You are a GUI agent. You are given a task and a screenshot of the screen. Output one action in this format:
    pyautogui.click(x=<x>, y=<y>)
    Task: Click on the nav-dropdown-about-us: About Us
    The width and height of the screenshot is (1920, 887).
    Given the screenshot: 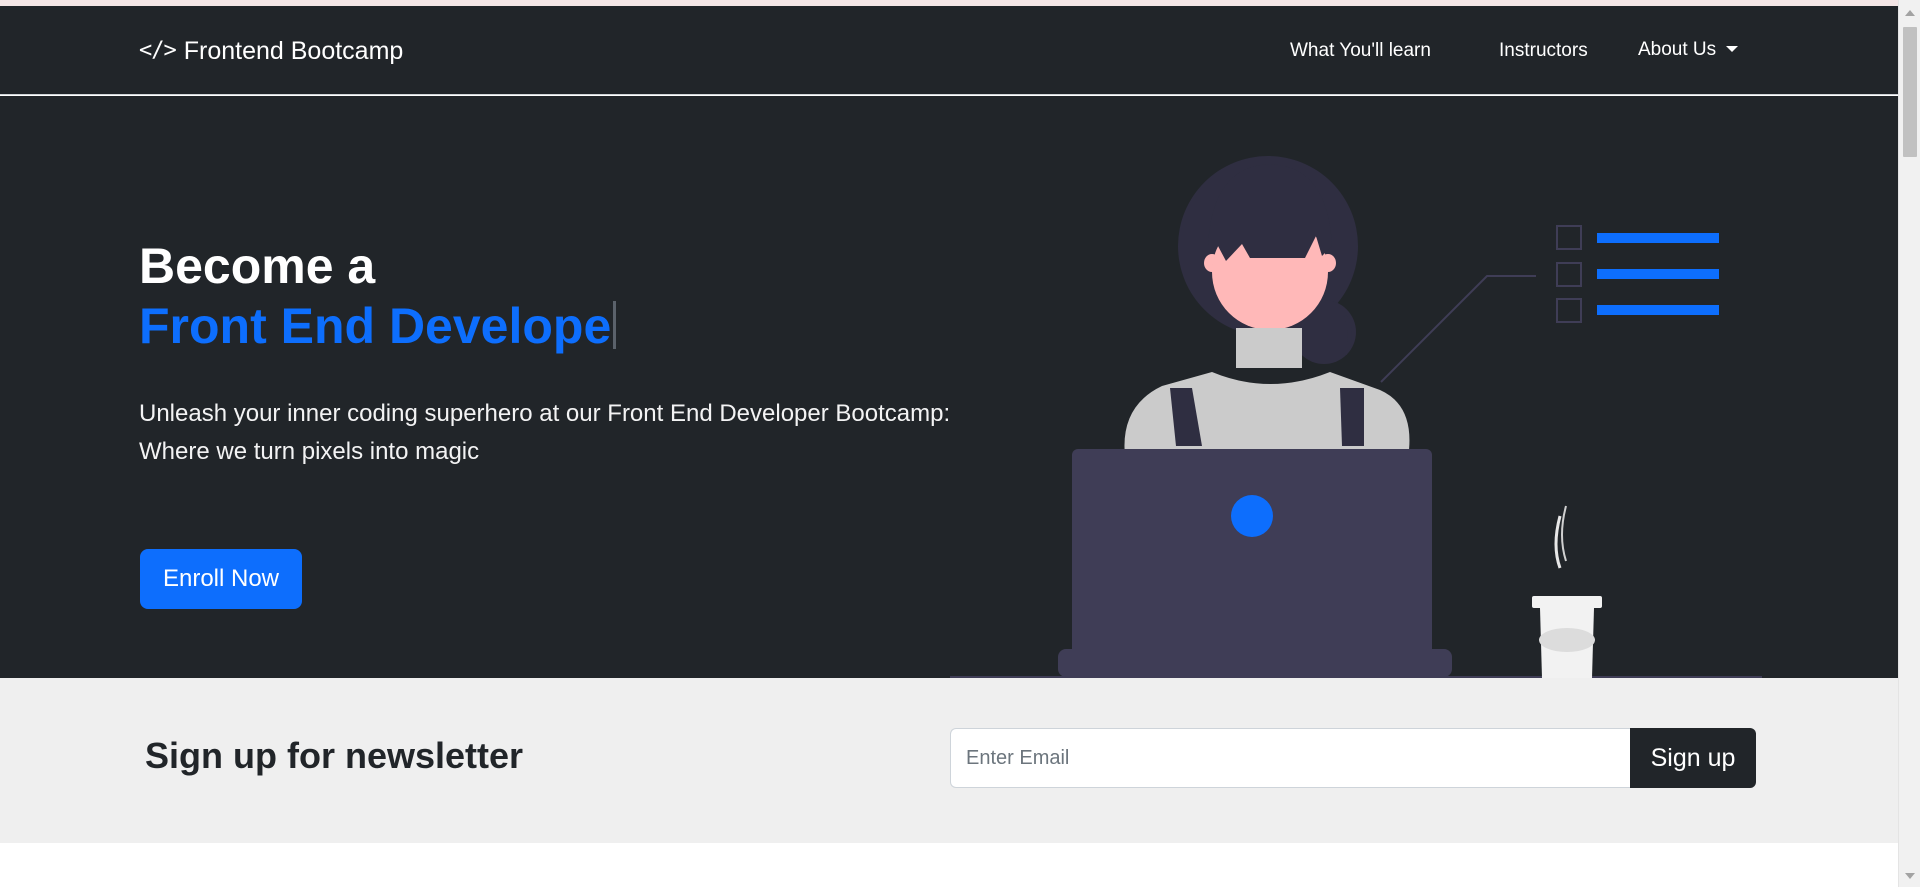 What is the action you would take?
    pyautogui.click(x=1688, y=50)
    